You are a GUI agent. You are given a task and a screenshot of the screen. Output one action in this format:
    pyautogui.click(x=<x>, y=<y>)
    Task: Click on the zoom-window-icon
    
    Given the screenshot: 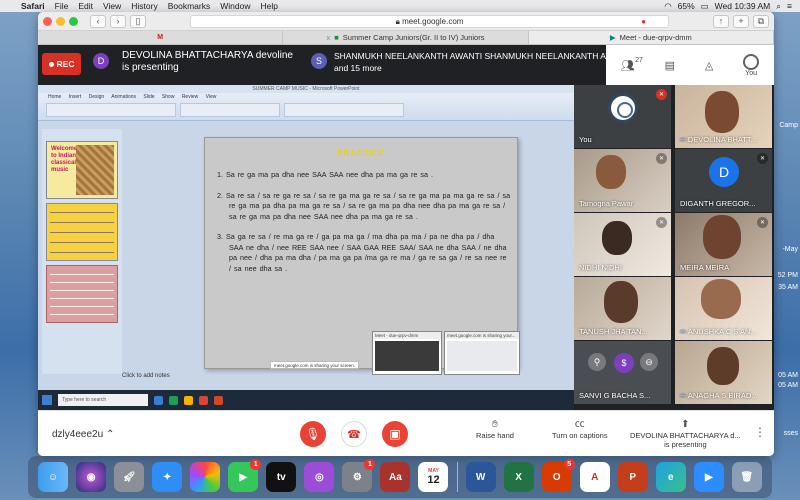 What is the action you would take?
    pyautogui.click(x=73, y=21)
    